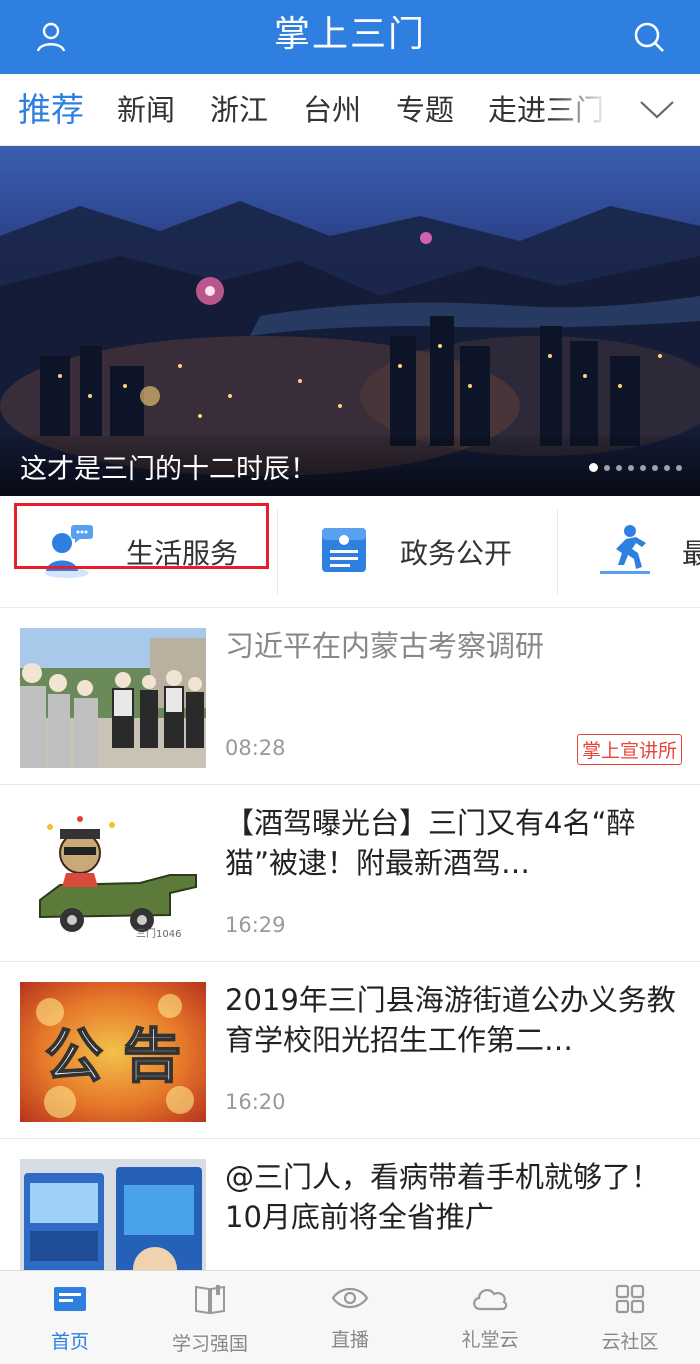 The height and width of the screenshot is (1364, 700). What do you see at coordinates (69, 1342) in the screenshot?
I see `nav-home-label: 首页` at bounding box center [69, 1342].